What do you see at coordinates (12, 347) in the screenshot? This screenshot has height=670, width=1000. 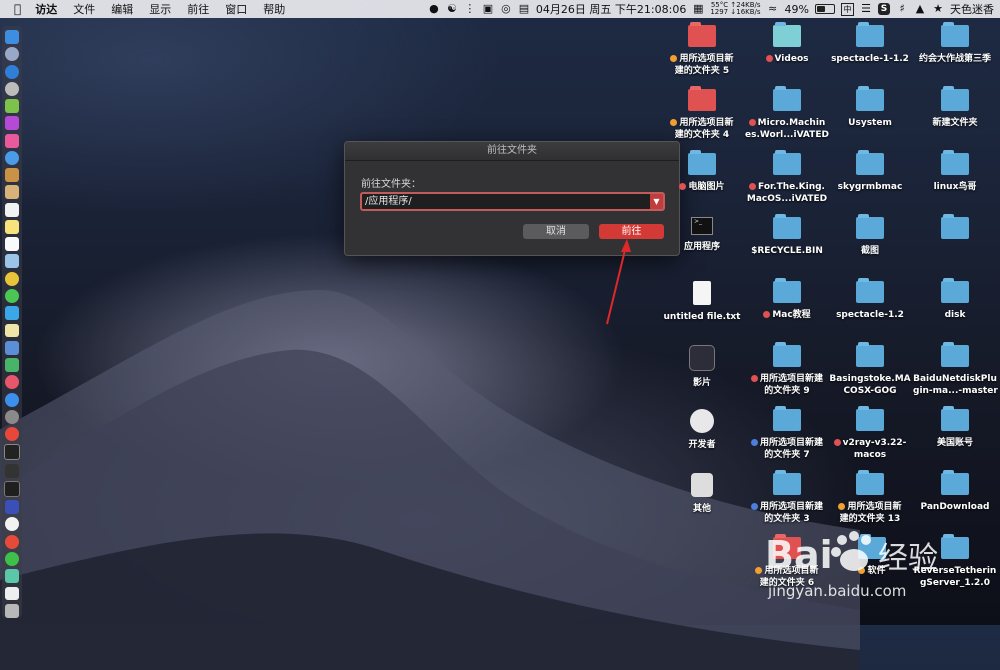 I see `keynote-icon` at bounding box center [12, 347].